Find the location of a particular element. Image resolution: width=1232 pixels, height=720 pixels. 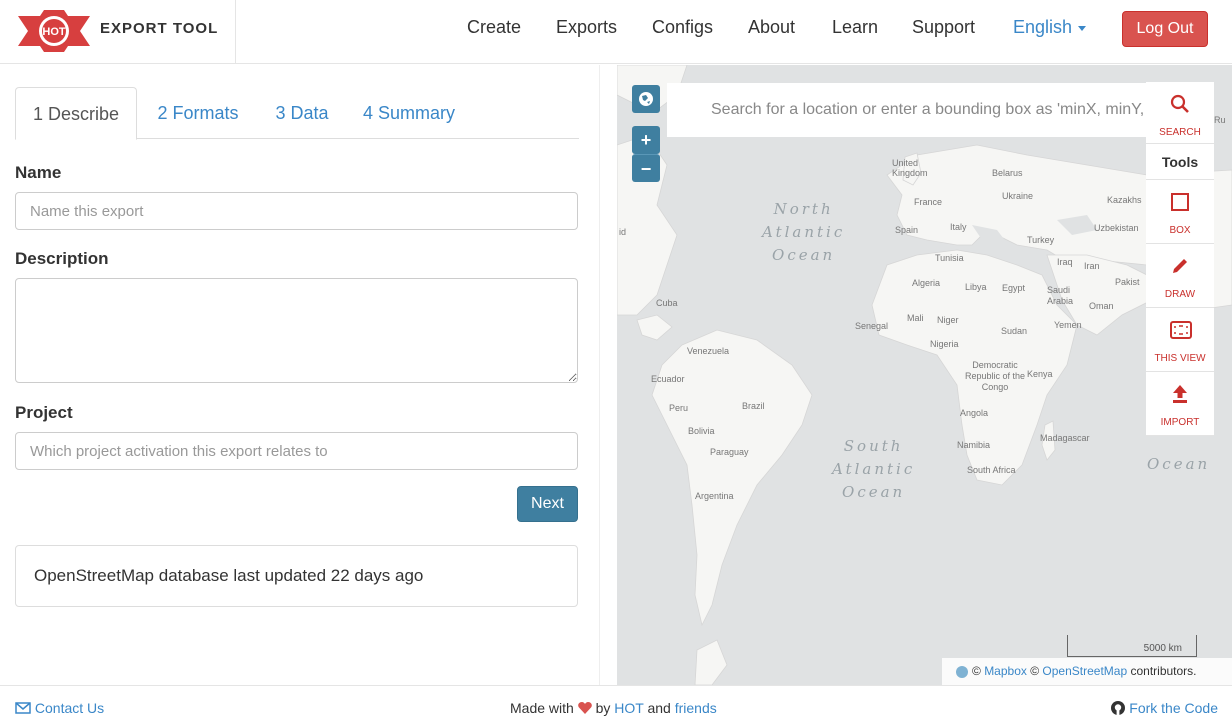

mapbox-link: Mapbox is located at coordinates (1005, 671).